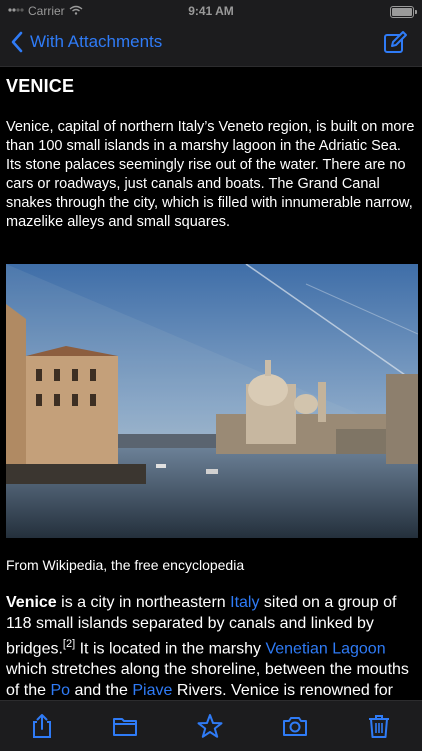  I want to click on bottom-toolbar, so click(211, 725).